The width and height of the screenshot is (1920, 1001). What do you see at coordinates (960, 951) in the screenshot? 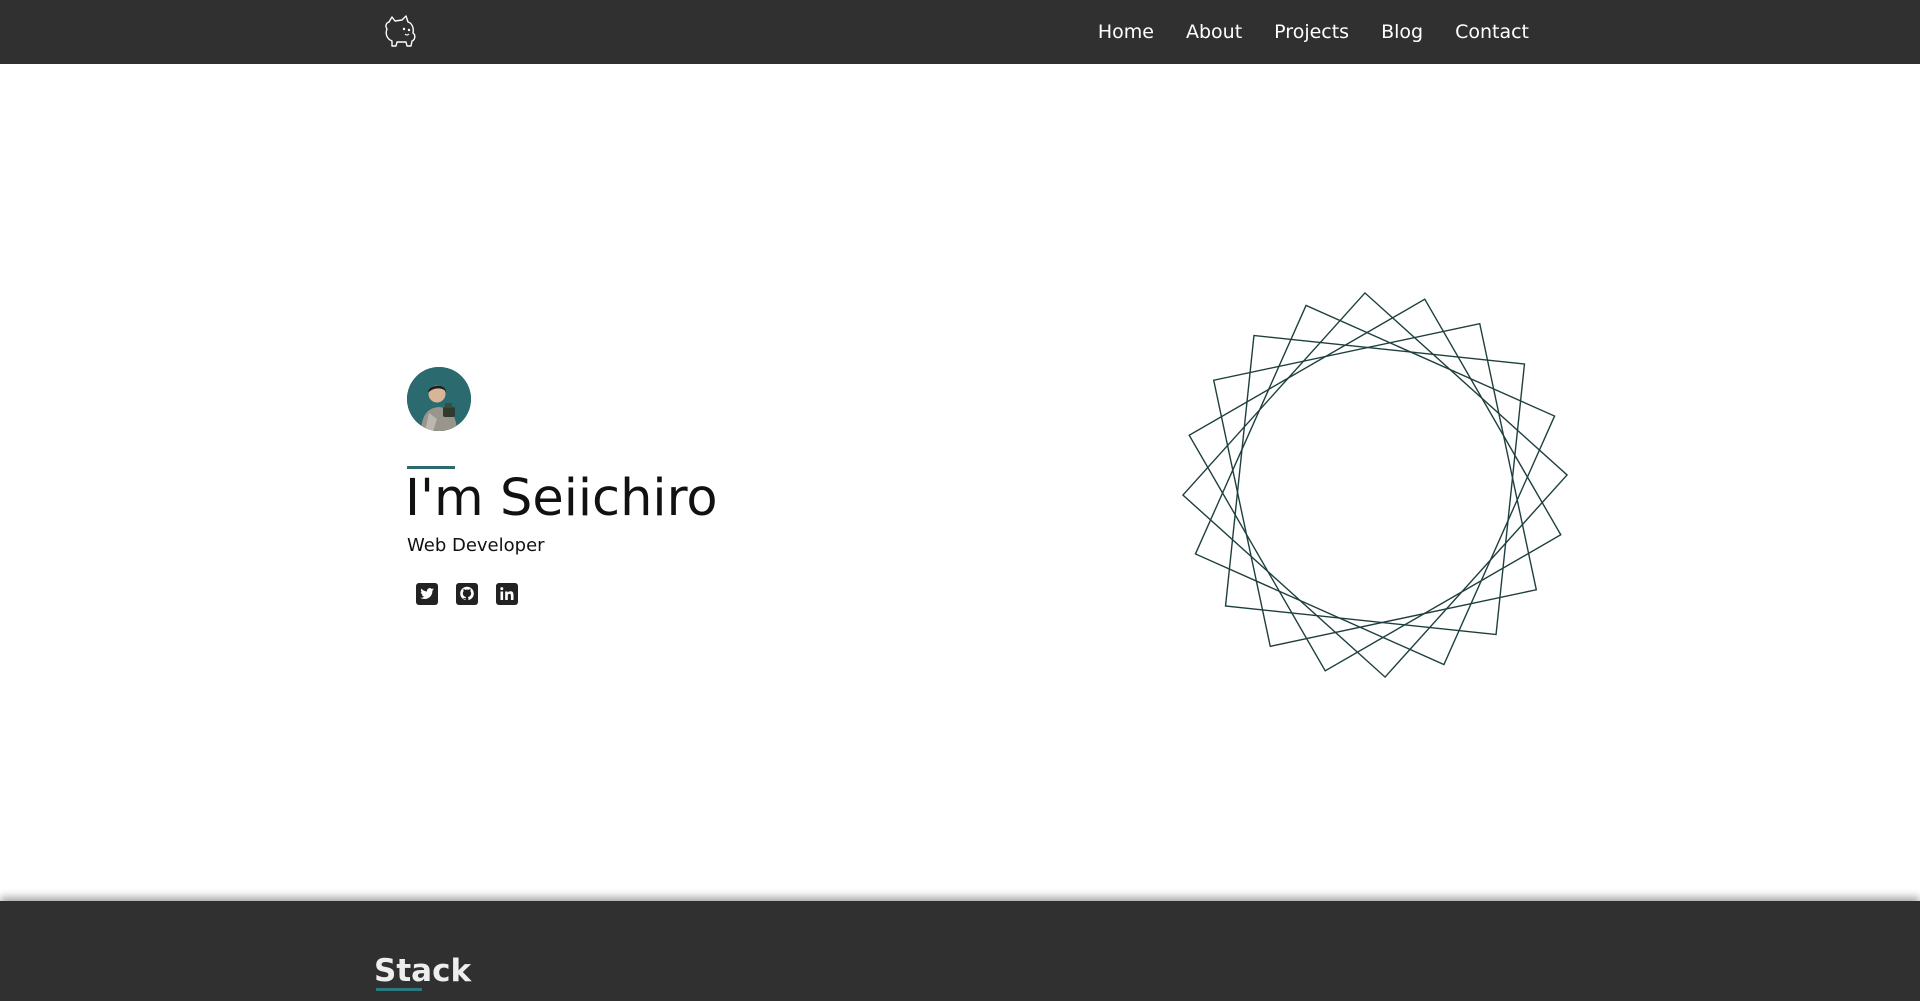
I see `stack-section: Stack` at bounding box center [960, 951].